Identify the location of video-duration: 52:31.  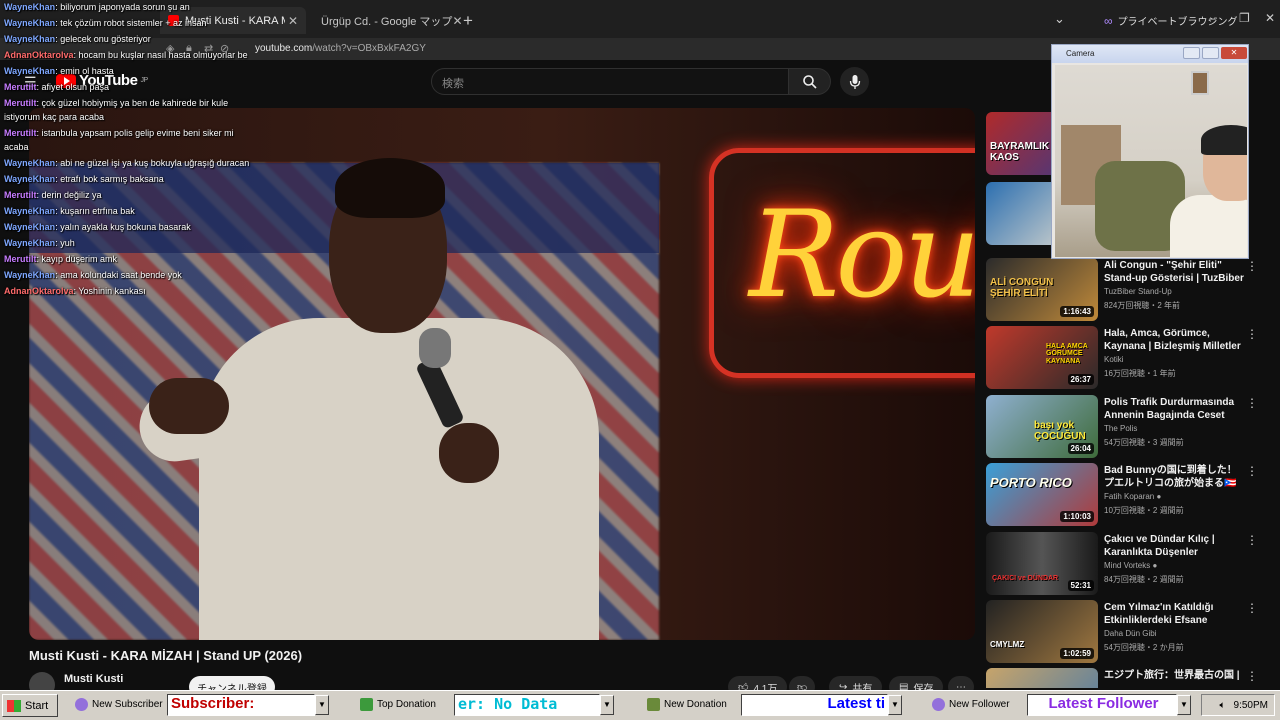
(1080, 585).